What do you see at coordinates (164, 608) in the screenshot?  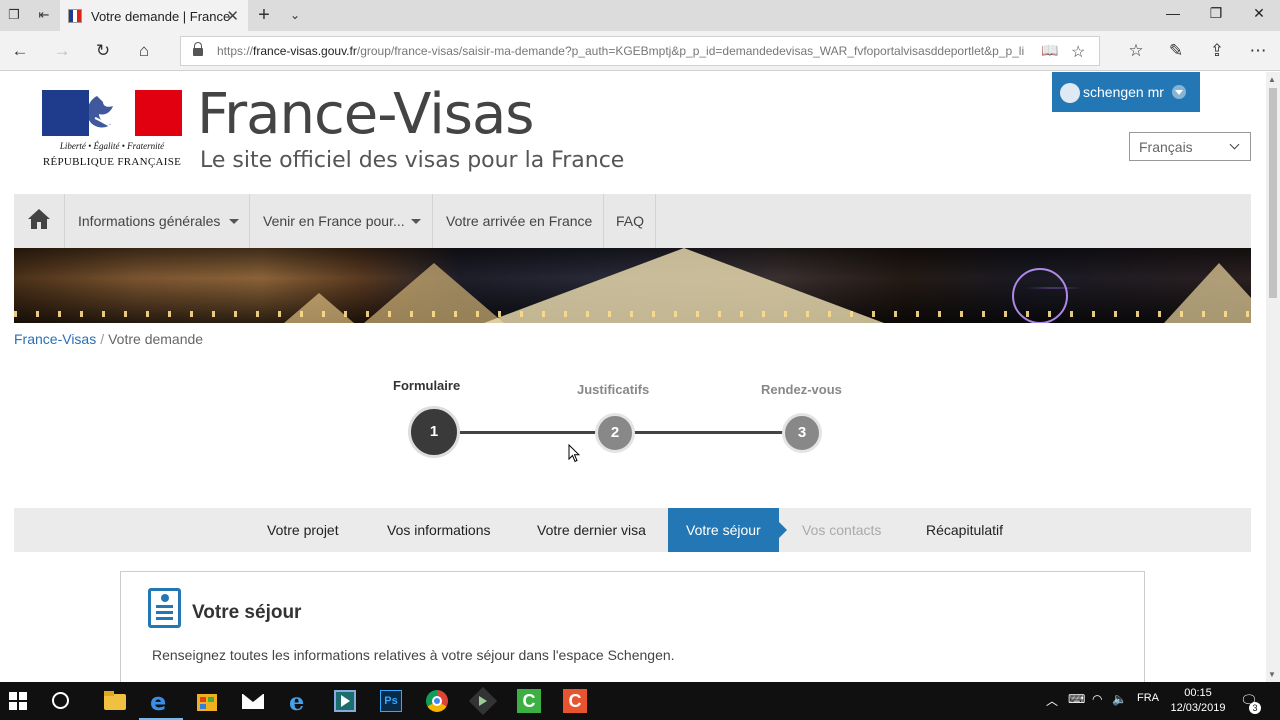 I see `id-card-icon` at bounding box center [164, 608].